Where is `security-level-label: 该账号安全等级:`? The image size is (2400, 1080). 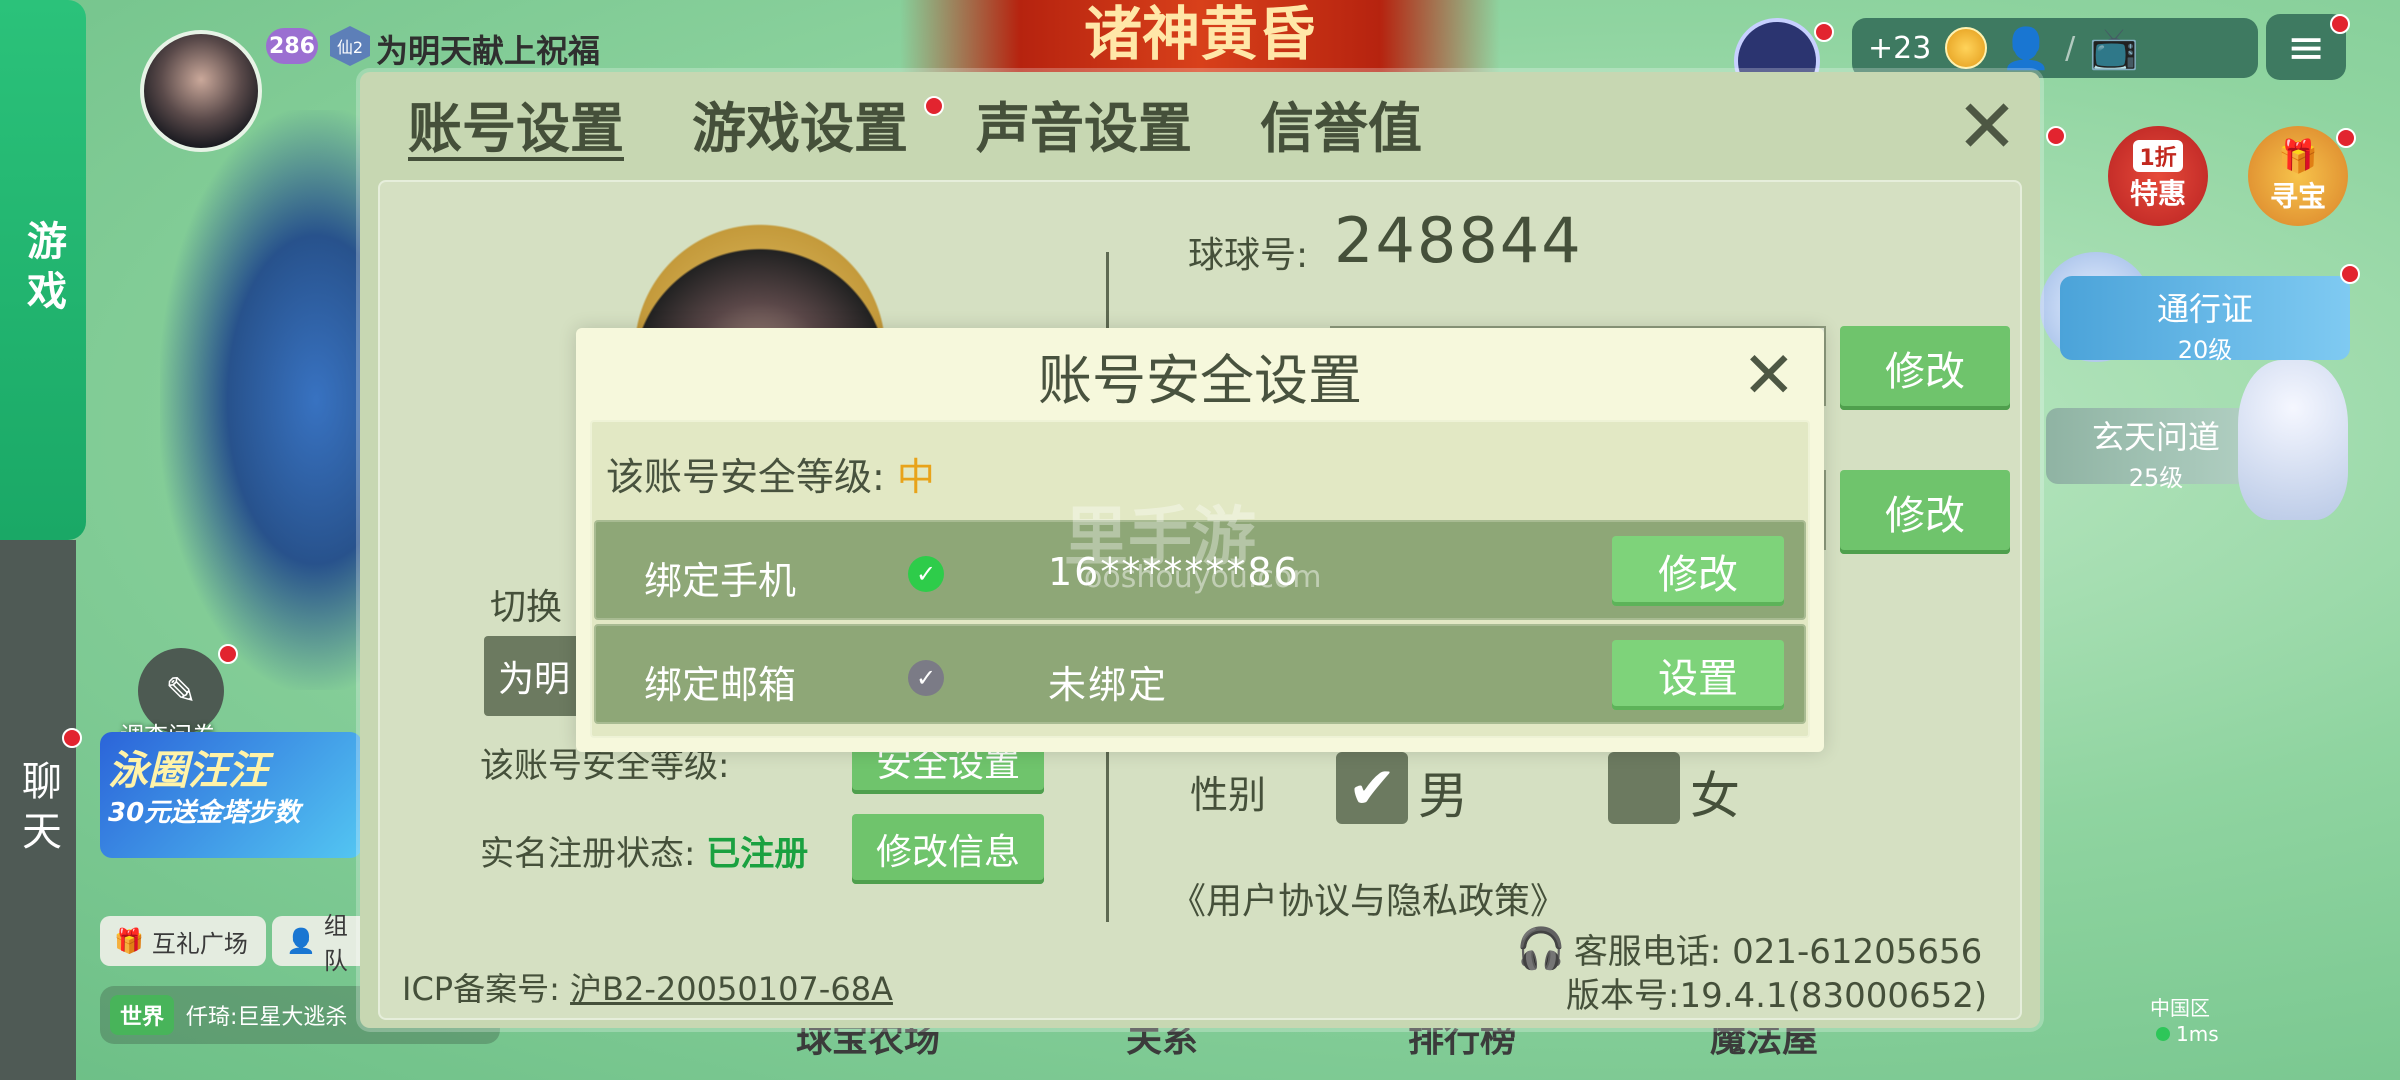 security-level-label: 该账号安全等级: is located at coordinates (745, 477).